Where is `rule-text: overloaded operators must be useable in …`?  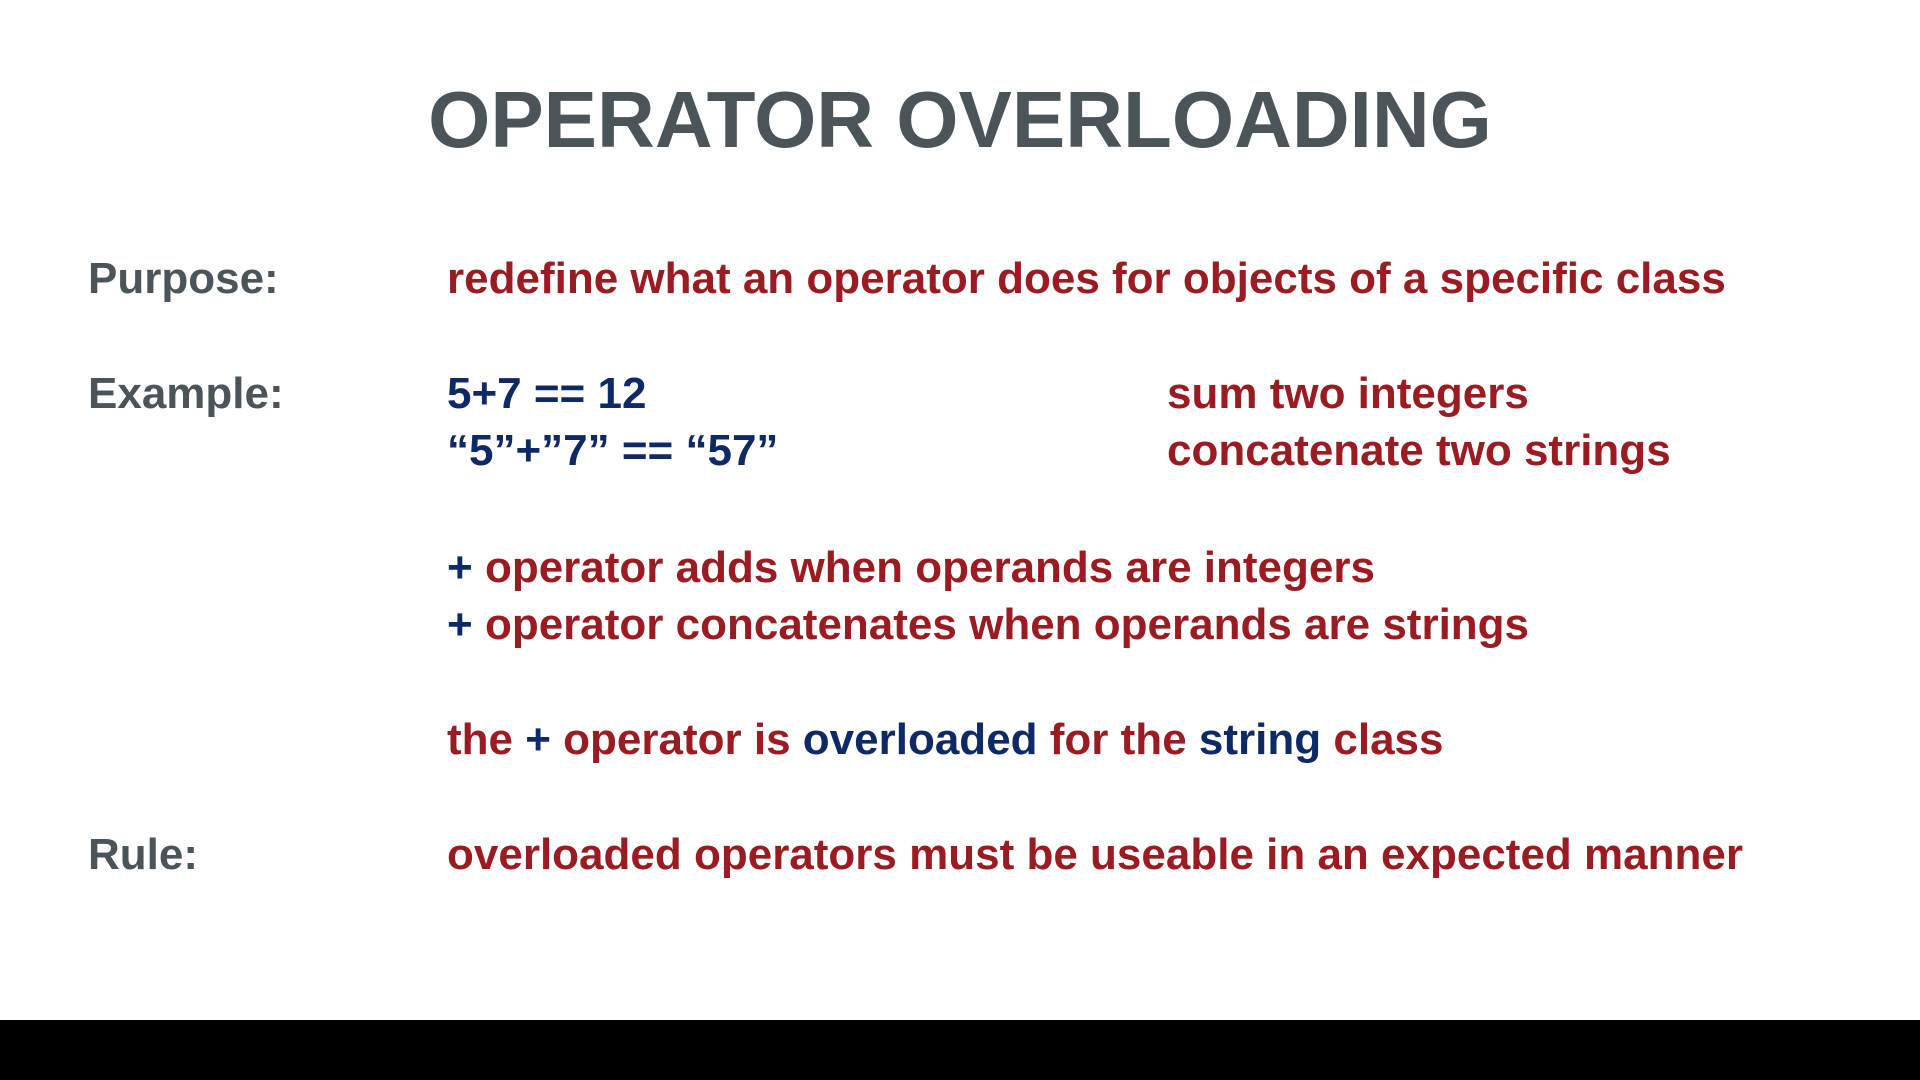 rule-text: overloaded operators must be useable in … is located at coordinates (1095, 854).